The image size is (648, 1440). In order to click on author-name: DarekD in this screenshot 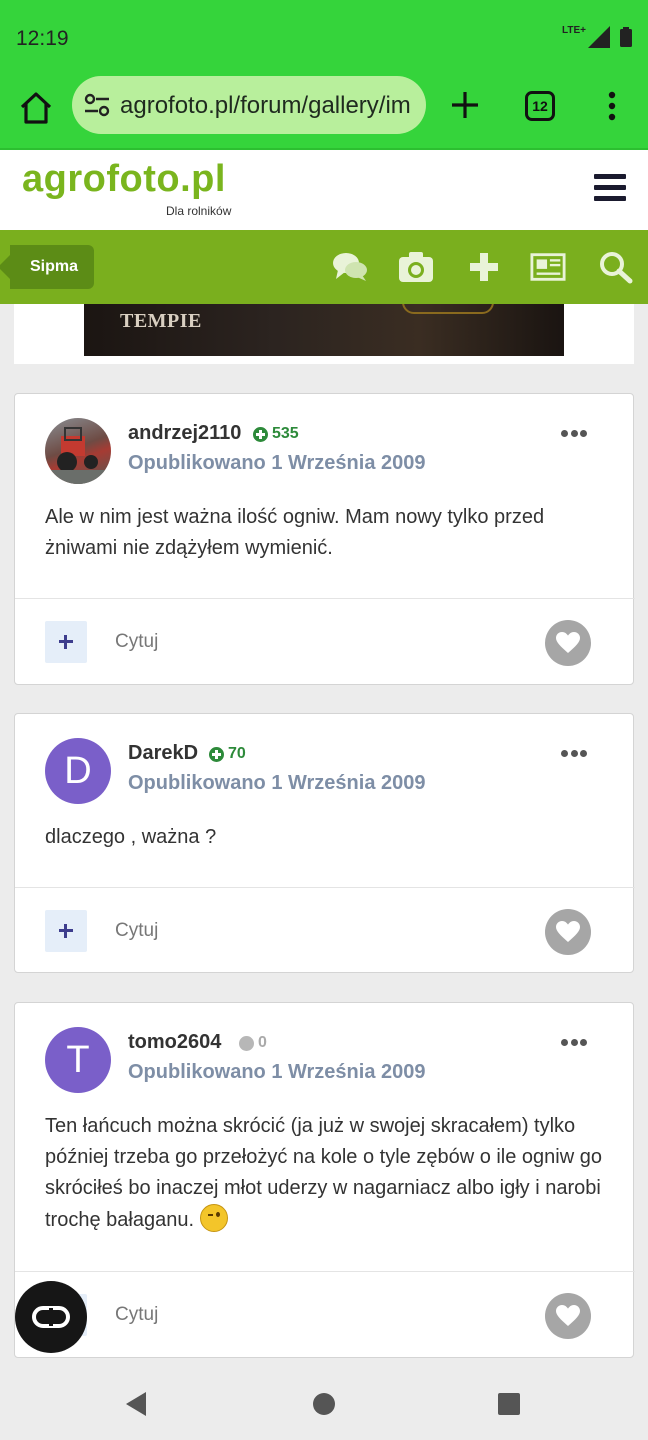, I will do `click(163, 753)`.